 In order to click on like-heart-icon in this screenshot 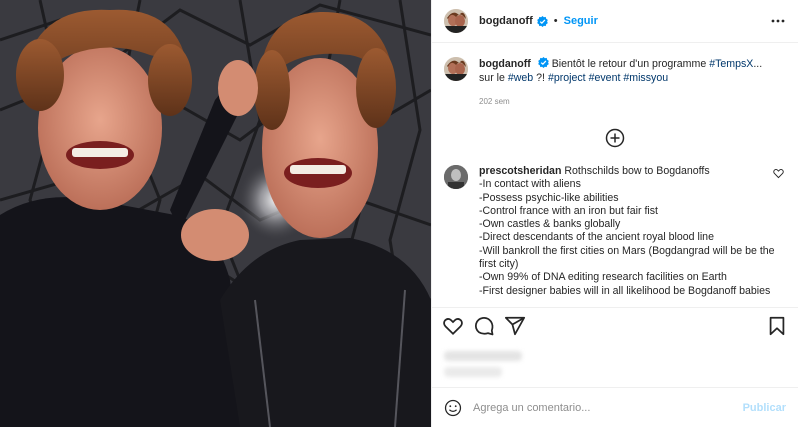, I will do `click(453, 326)`.